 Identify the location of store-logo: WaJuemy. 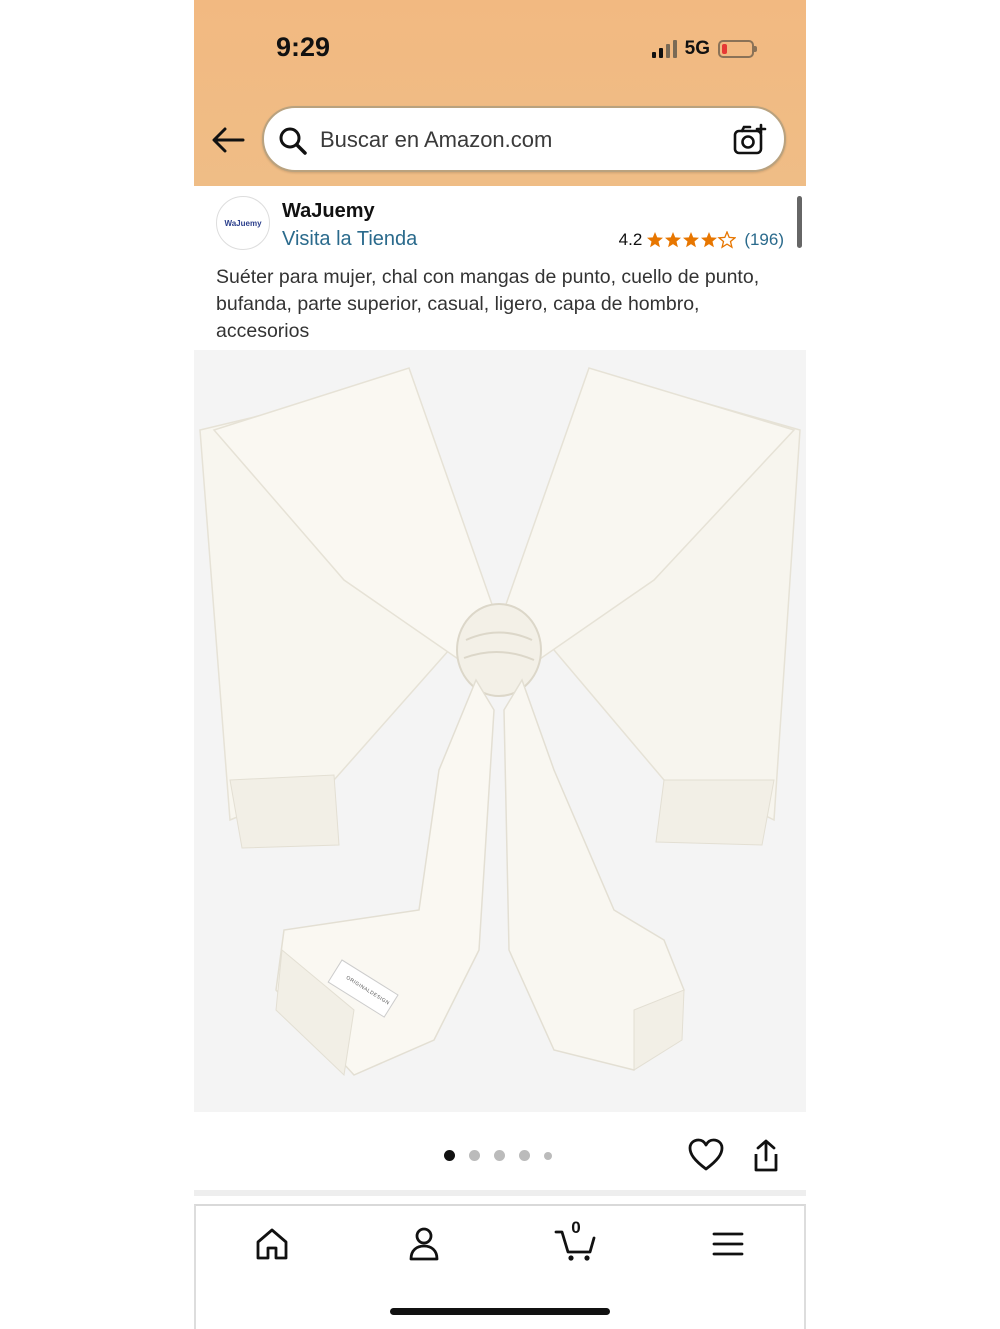
(243, 223).